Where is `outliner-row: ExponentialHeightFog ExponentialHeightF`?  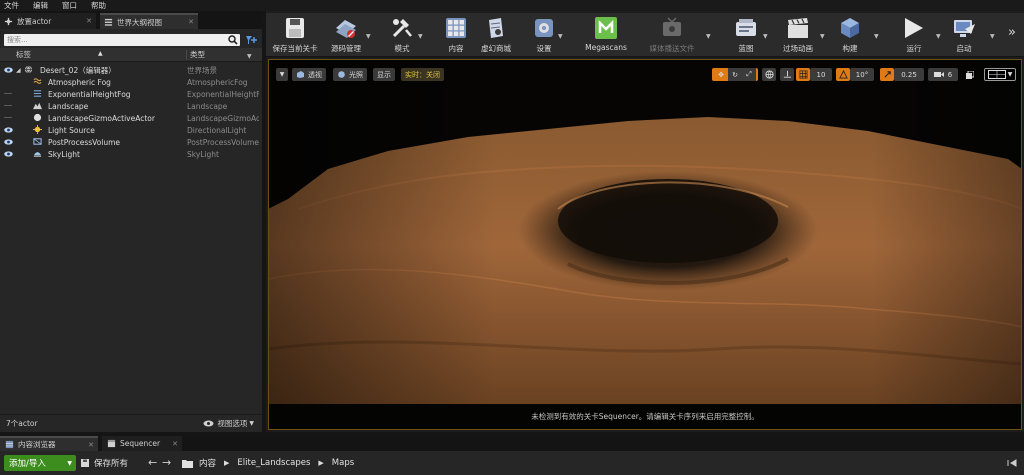 outliner-row: ExponentialHeightFog ExponentialHeightF is located at coordinates (131, 94).